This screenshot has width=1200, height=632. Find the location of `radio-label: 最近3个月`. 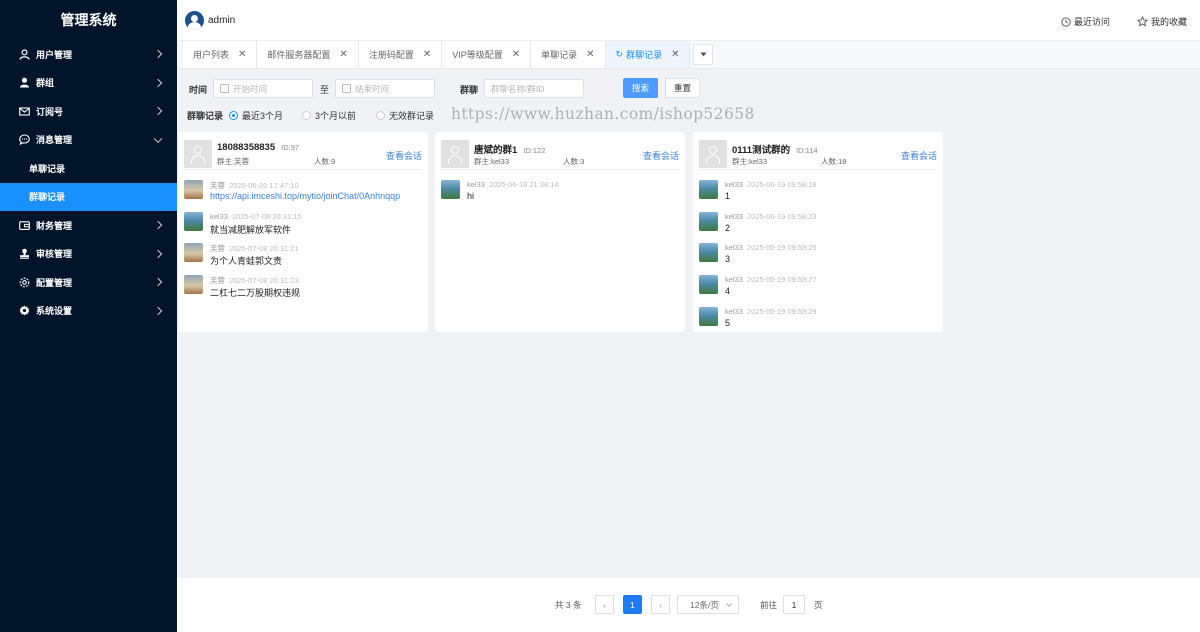

radio-label: 最近3个月 is located at coordinates (263, 116).